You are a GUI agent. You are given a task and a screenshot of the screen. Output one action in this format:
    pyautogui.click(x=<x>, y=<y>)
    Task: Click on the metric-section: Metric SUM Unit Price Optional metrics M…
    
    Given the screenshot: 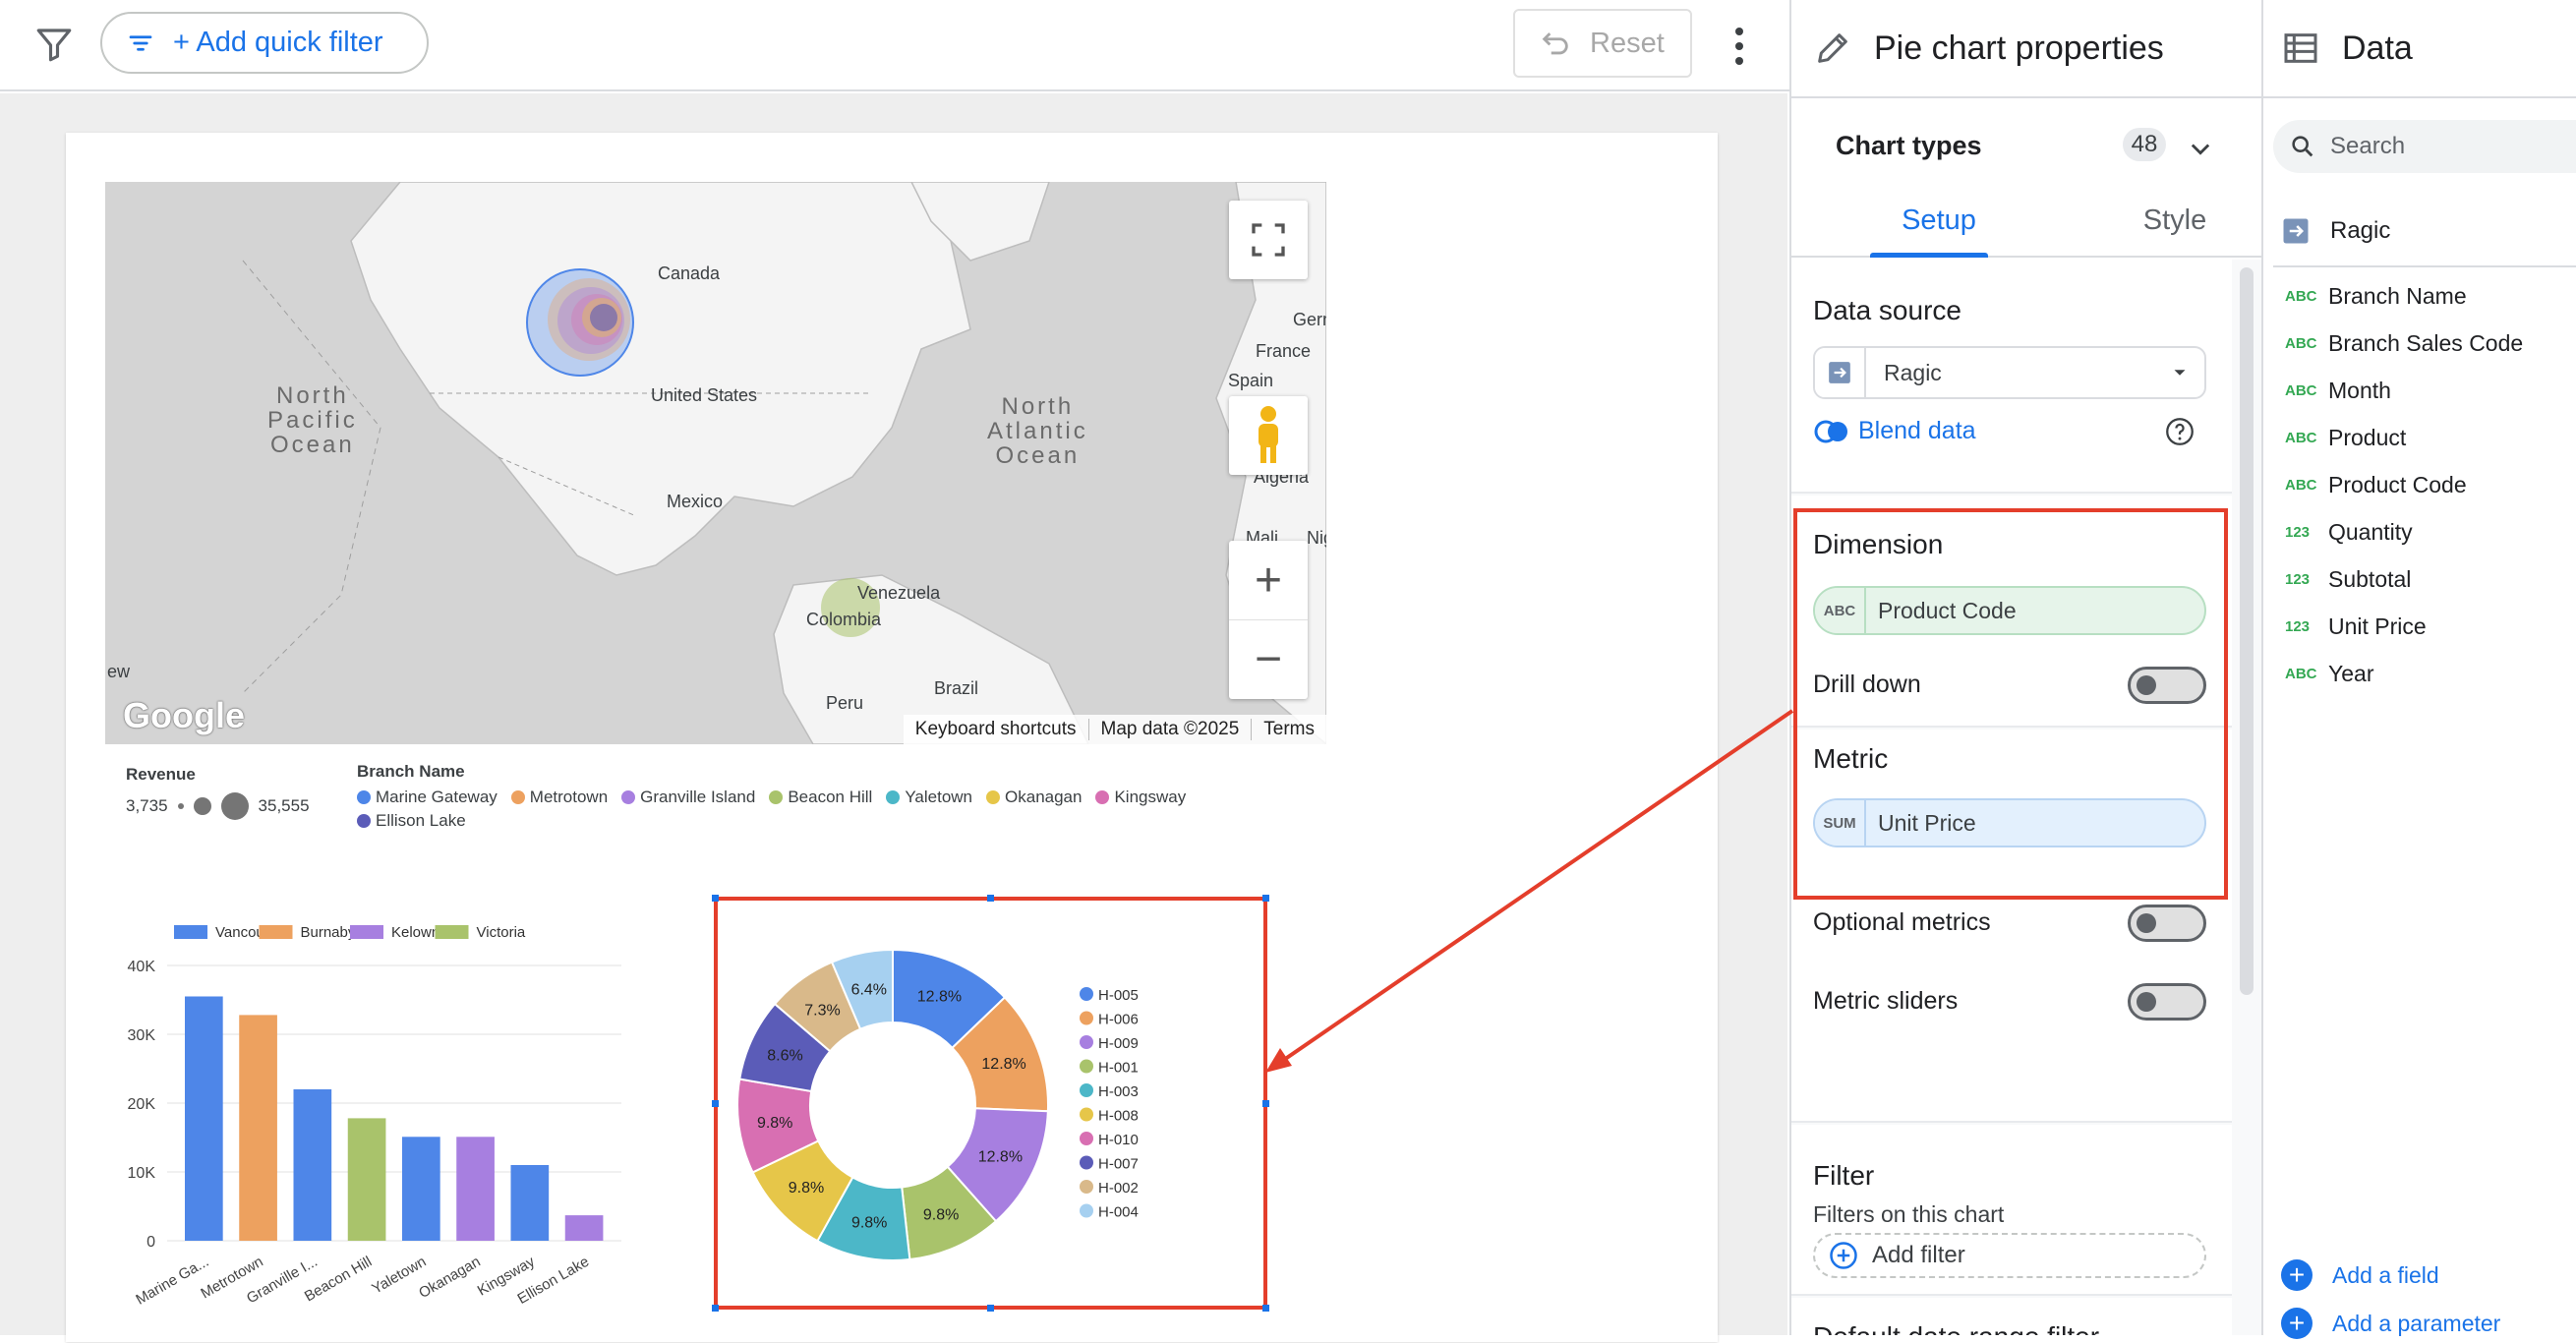 What is the action you would take?
    pyautogui.click(x=2011, y=926)
    